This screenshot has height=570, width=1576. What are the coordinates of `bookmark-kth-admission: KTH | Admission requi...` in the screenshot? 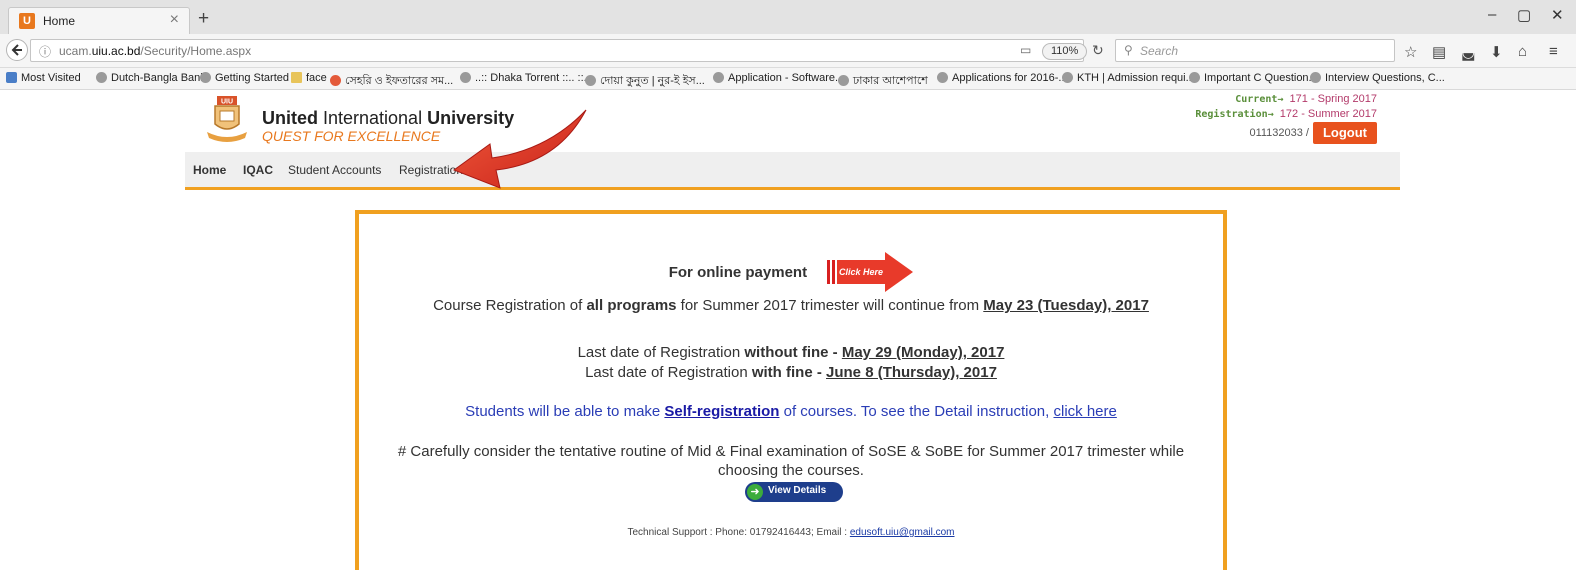 It's located at (1128, 78).